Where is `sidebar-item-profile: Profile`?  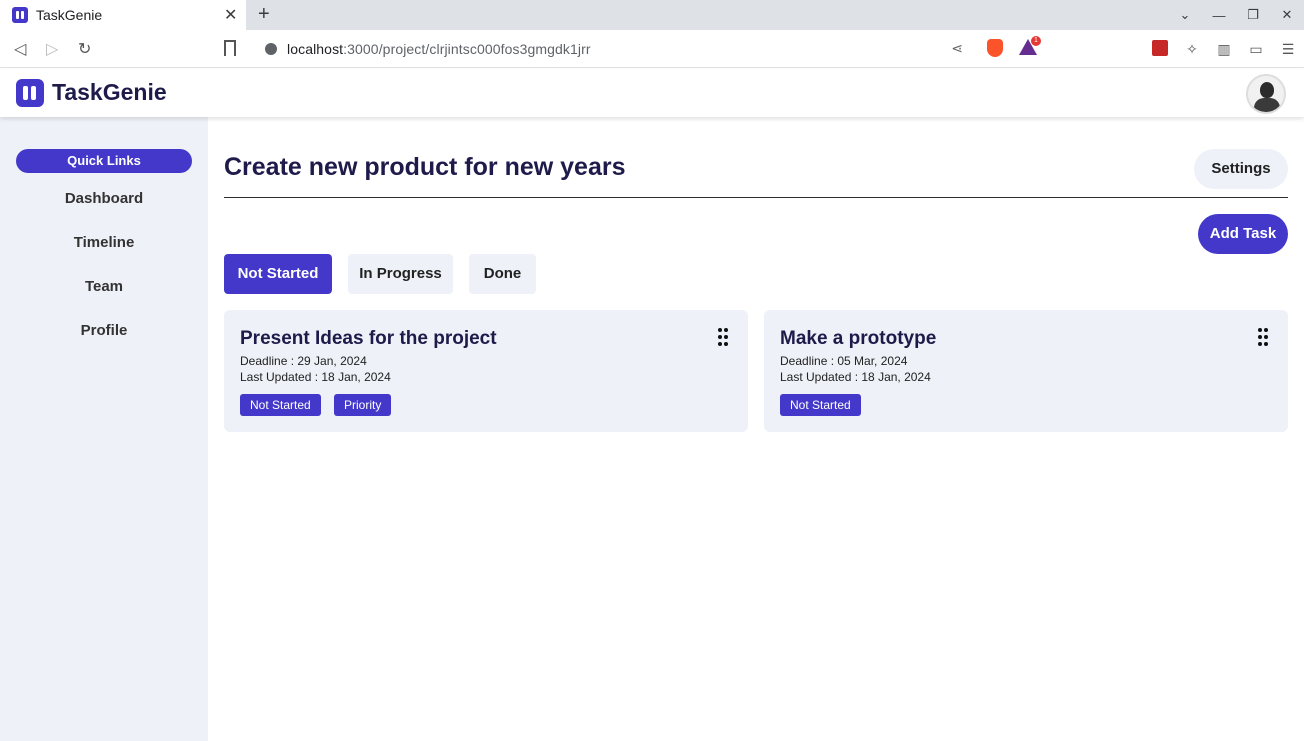
sidebar-item-profile: Profile is located at coordinates (104, 330).